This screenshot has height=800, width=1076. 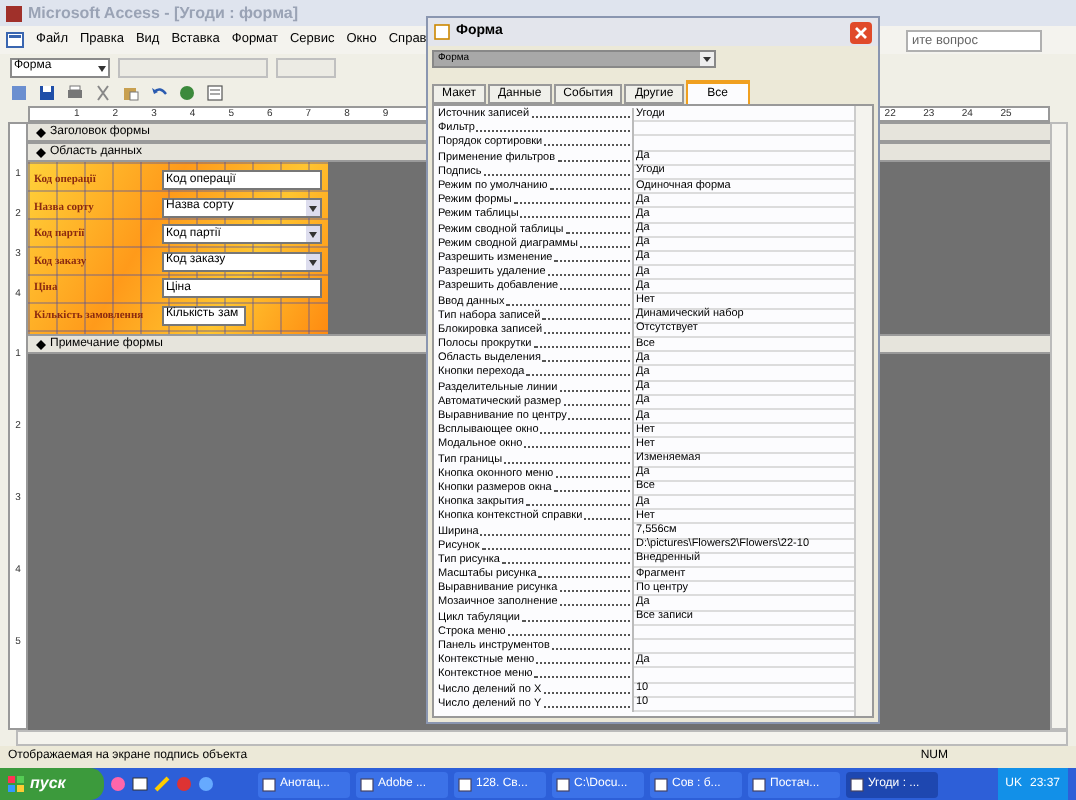 I want to click on window-title: Microsoft Access - [Угоди : форма], so click(x=163, y=13).